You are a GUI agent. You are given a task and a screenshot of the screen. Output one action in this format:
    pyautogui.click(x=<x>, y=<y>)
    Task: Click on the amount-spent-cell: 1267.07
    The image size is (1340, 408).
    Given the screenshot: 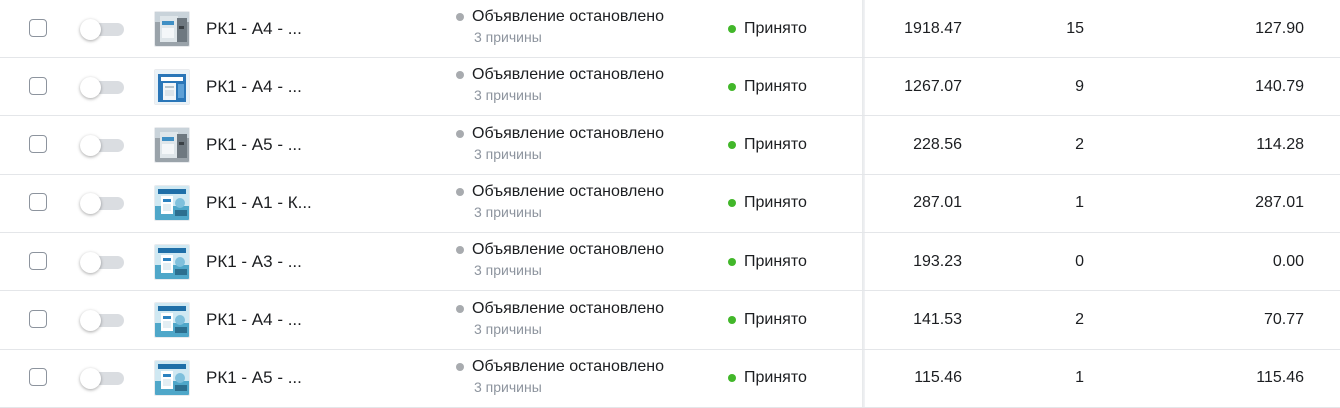 What is the action you would take?
    pyautogui.click(x=933, y=86)
    